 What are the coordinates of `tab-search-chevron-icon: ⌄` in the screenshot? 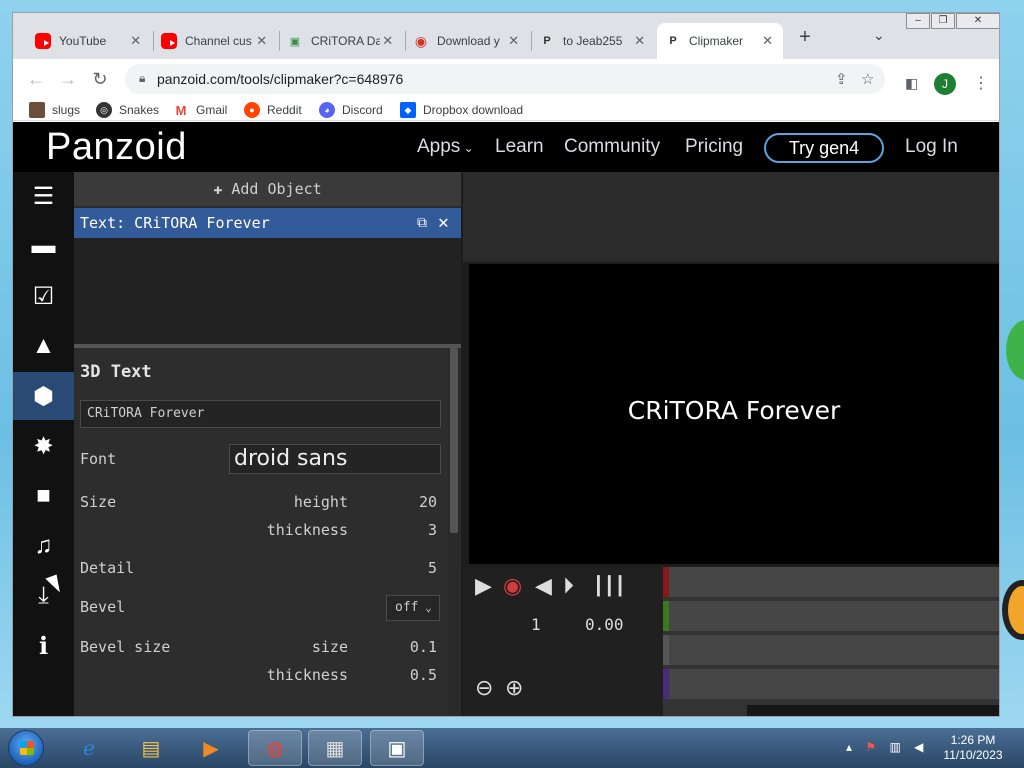 It's located at (879, 35).